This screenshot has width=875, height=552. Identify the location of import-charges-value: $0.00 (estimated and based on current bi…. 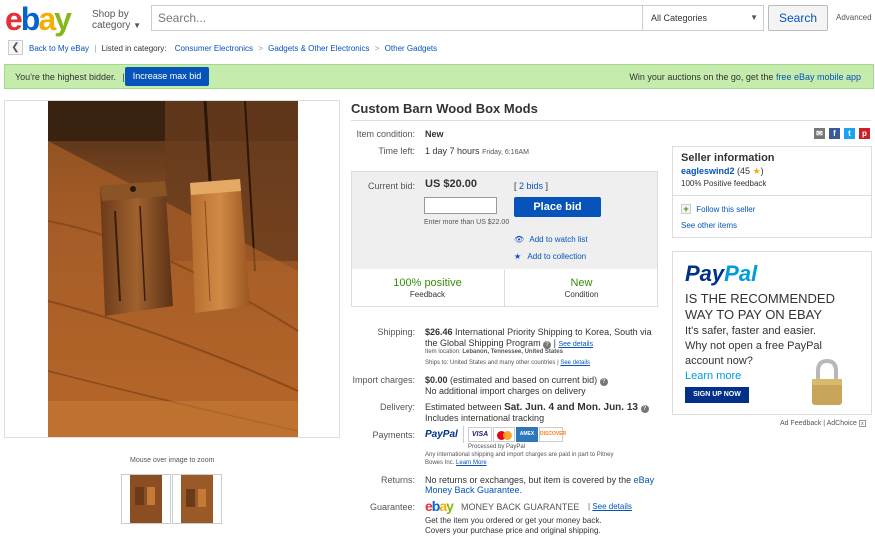
(516, 380).